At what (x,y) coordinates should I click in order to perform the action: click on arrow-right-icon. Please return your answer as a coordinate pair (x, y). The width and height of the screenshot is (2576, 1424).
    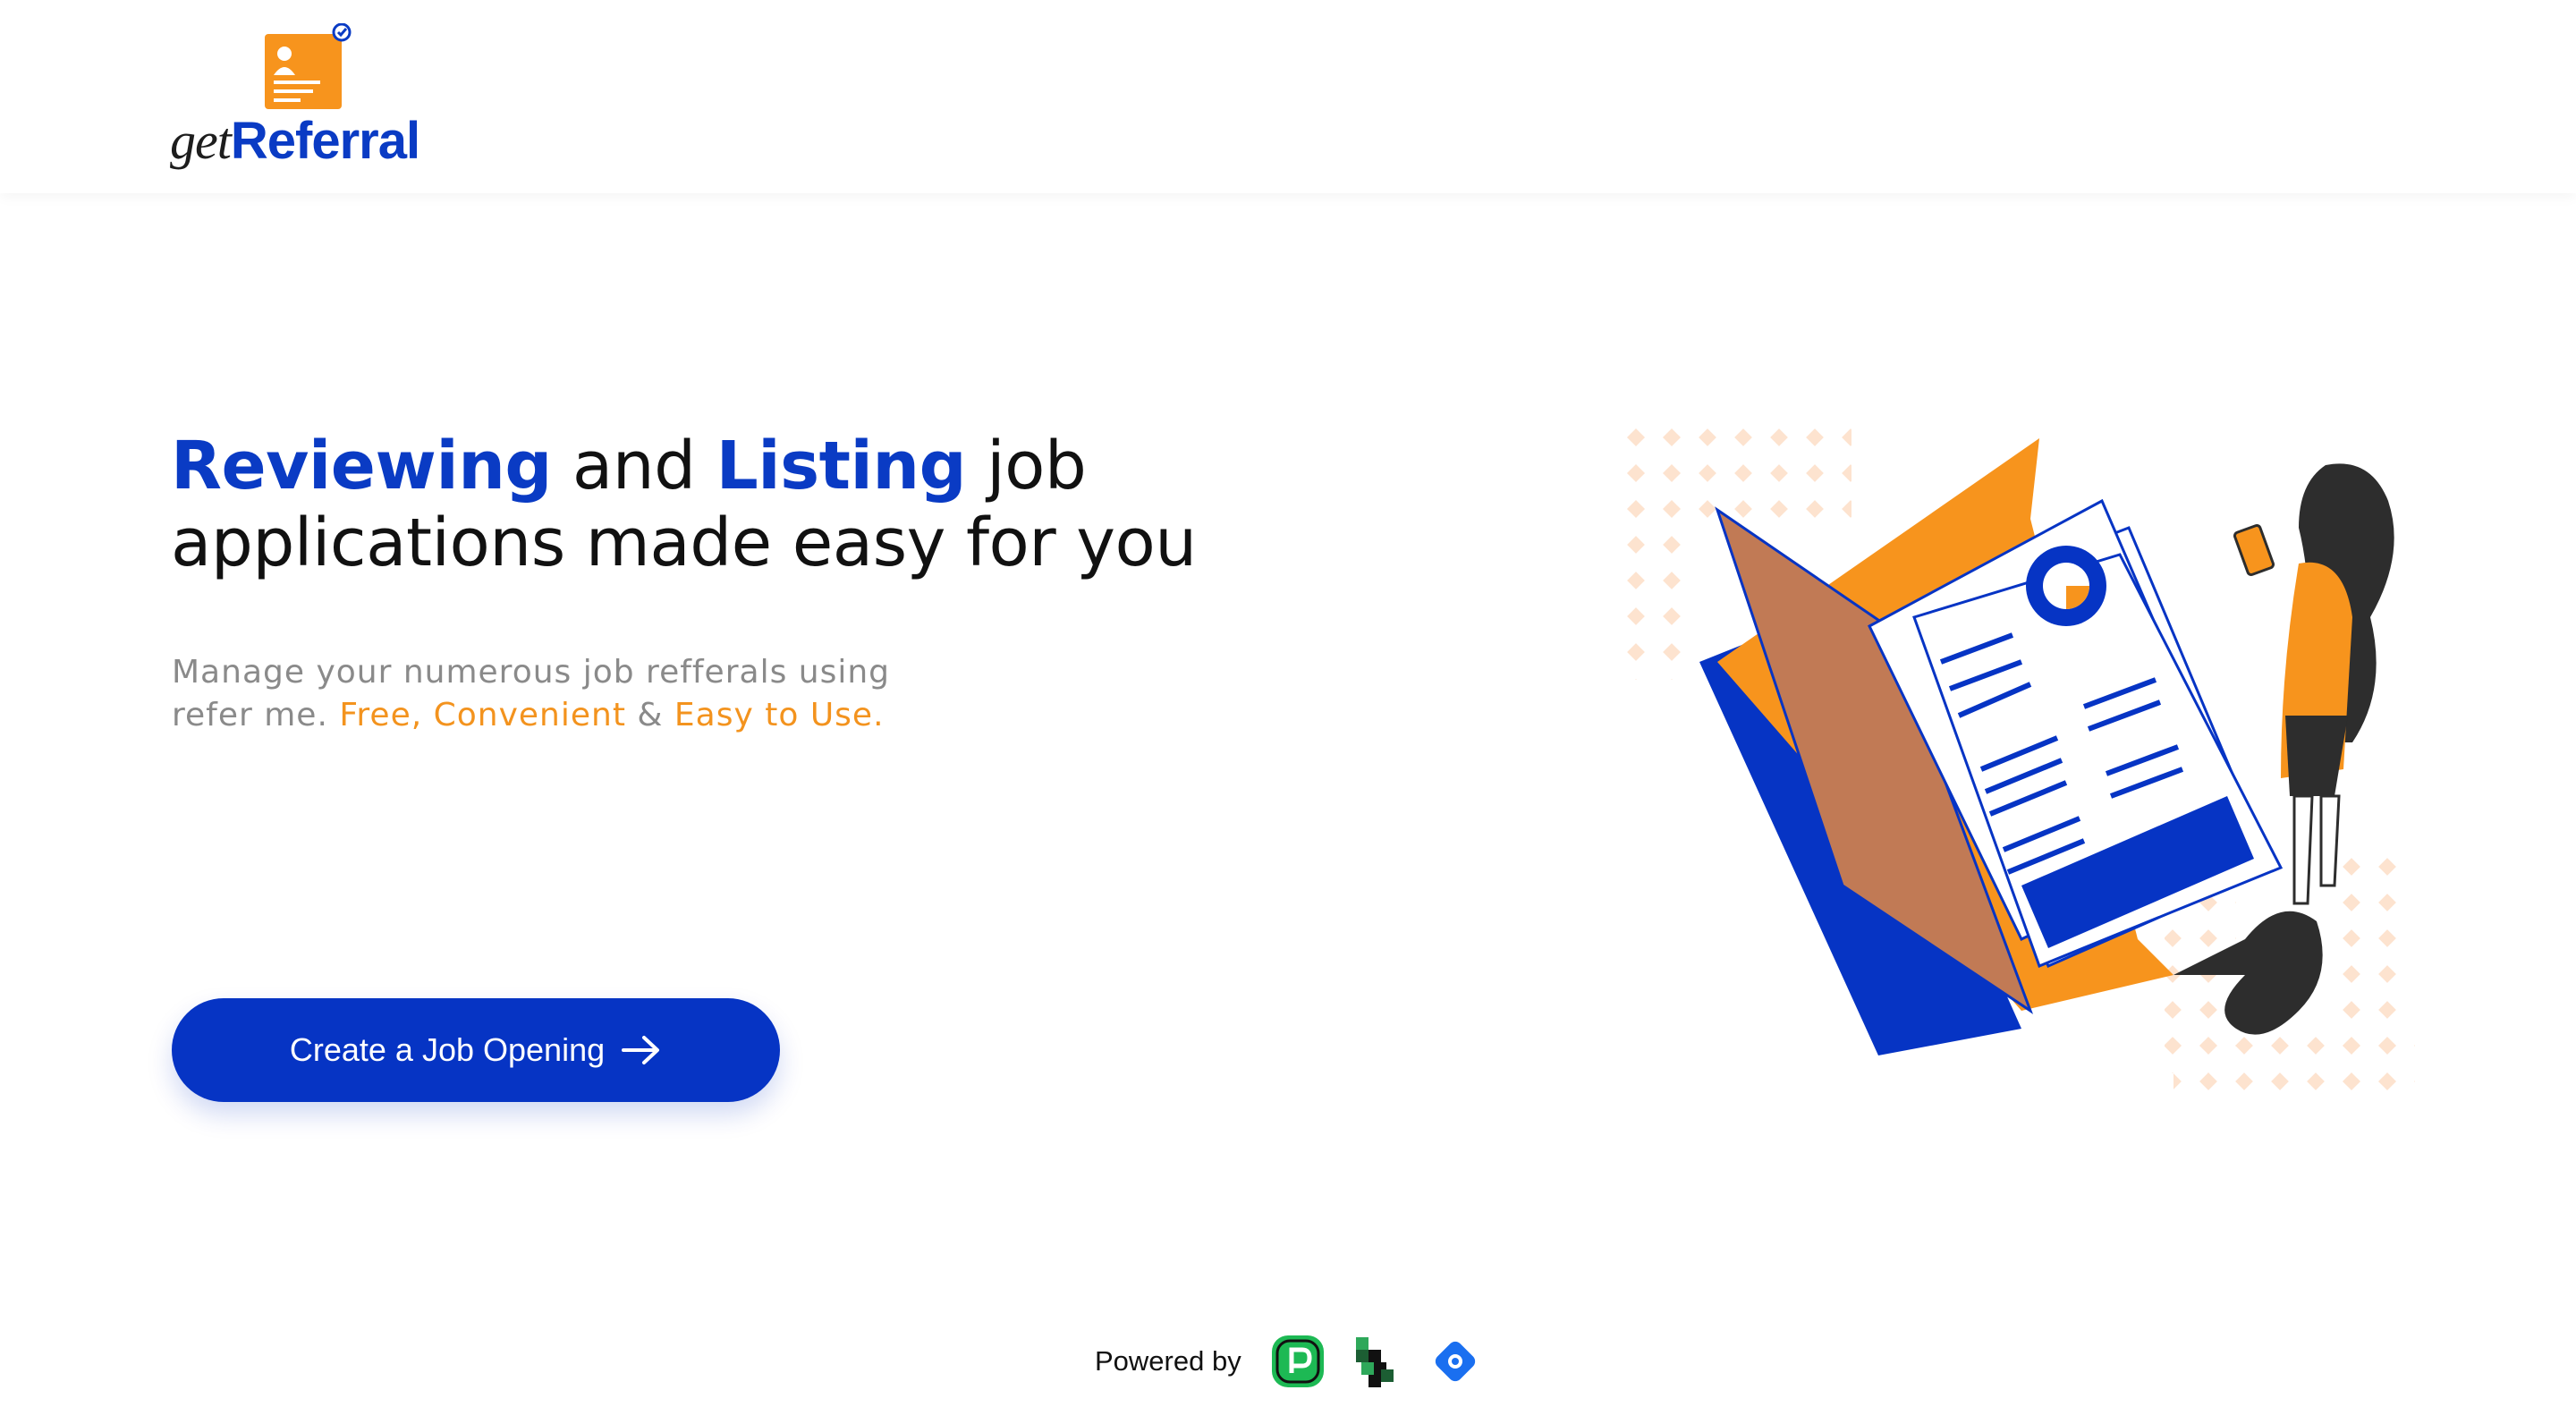
    Looking at the image, I should click on (641, 1050).